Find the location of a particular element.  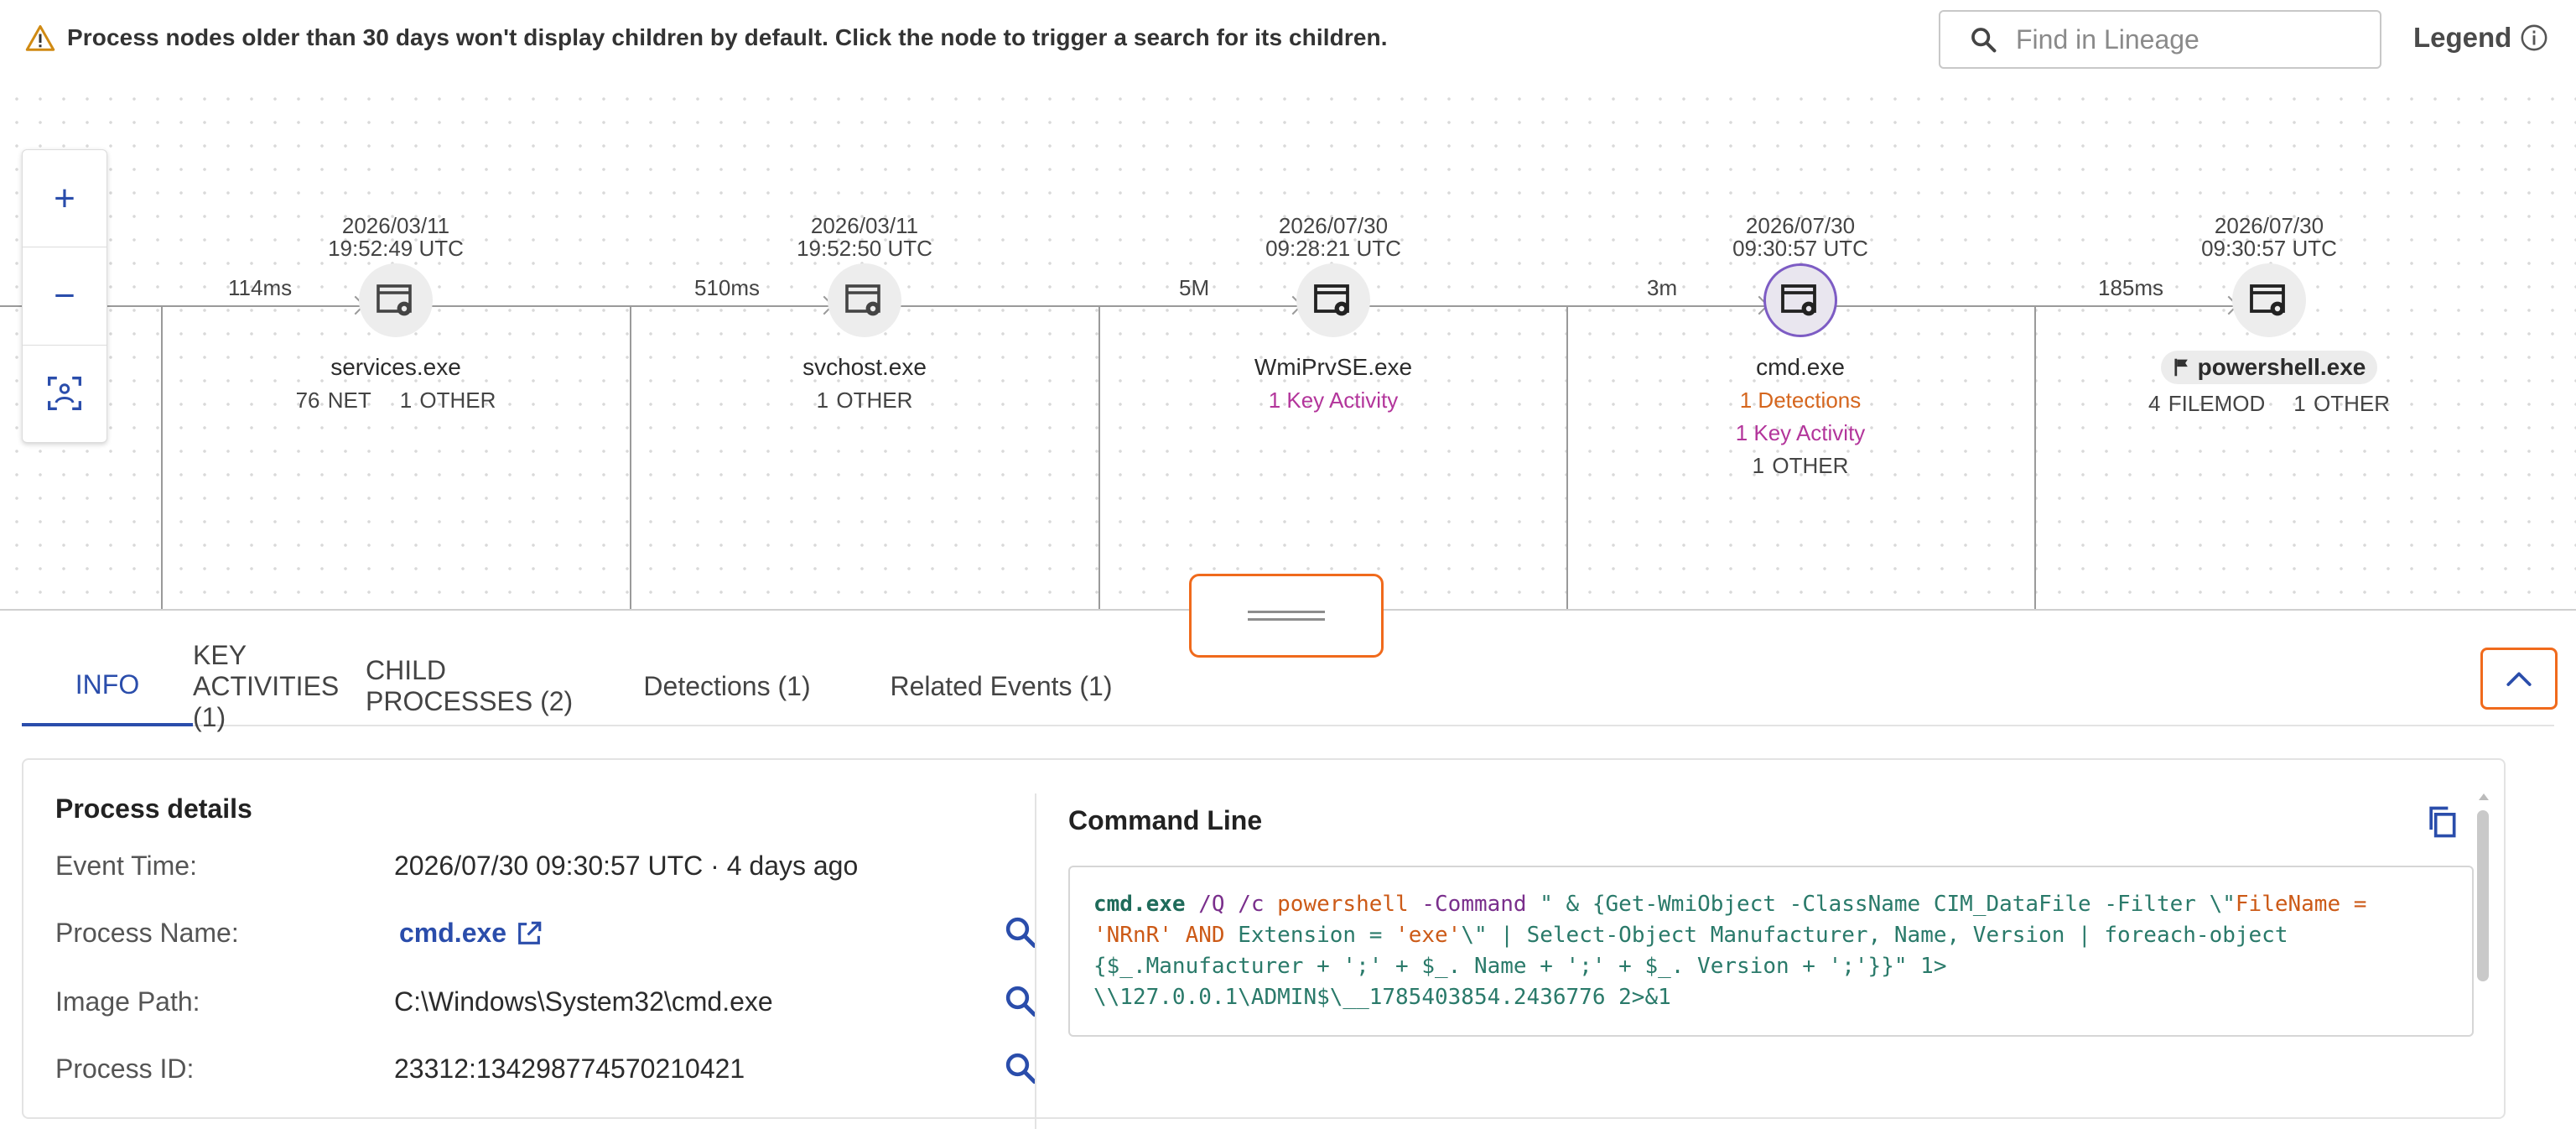

node-counts: 76 NET 1 OTHER is located at coordinates (395, 400).